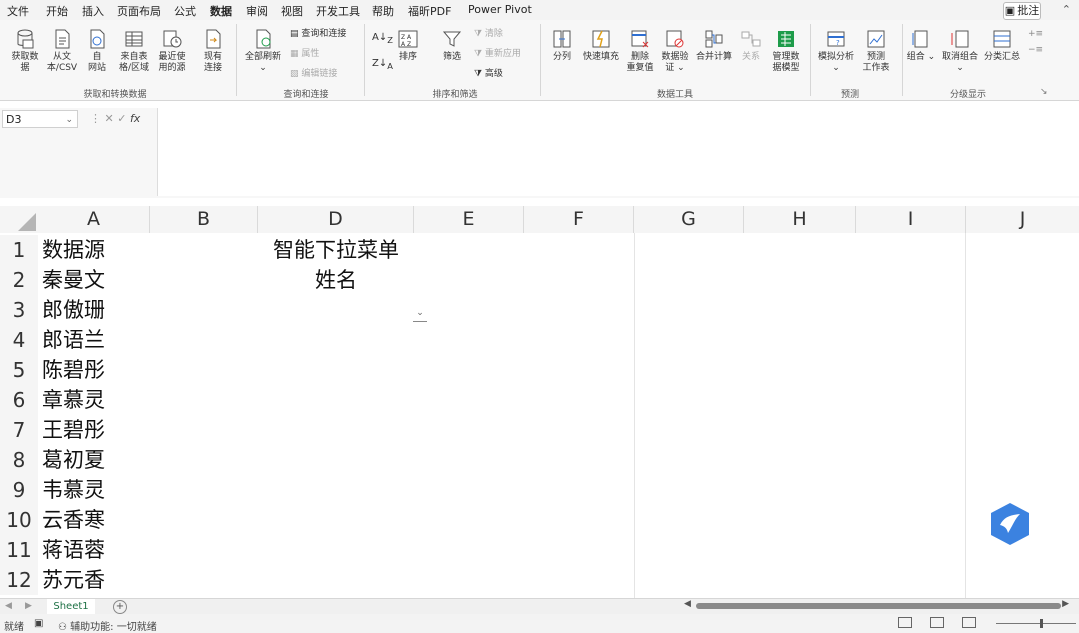 Image resolution: width=1079 pixels, height=633 pixels. I want to click on scroll-right-icon: ▶, so click(1065, 604).